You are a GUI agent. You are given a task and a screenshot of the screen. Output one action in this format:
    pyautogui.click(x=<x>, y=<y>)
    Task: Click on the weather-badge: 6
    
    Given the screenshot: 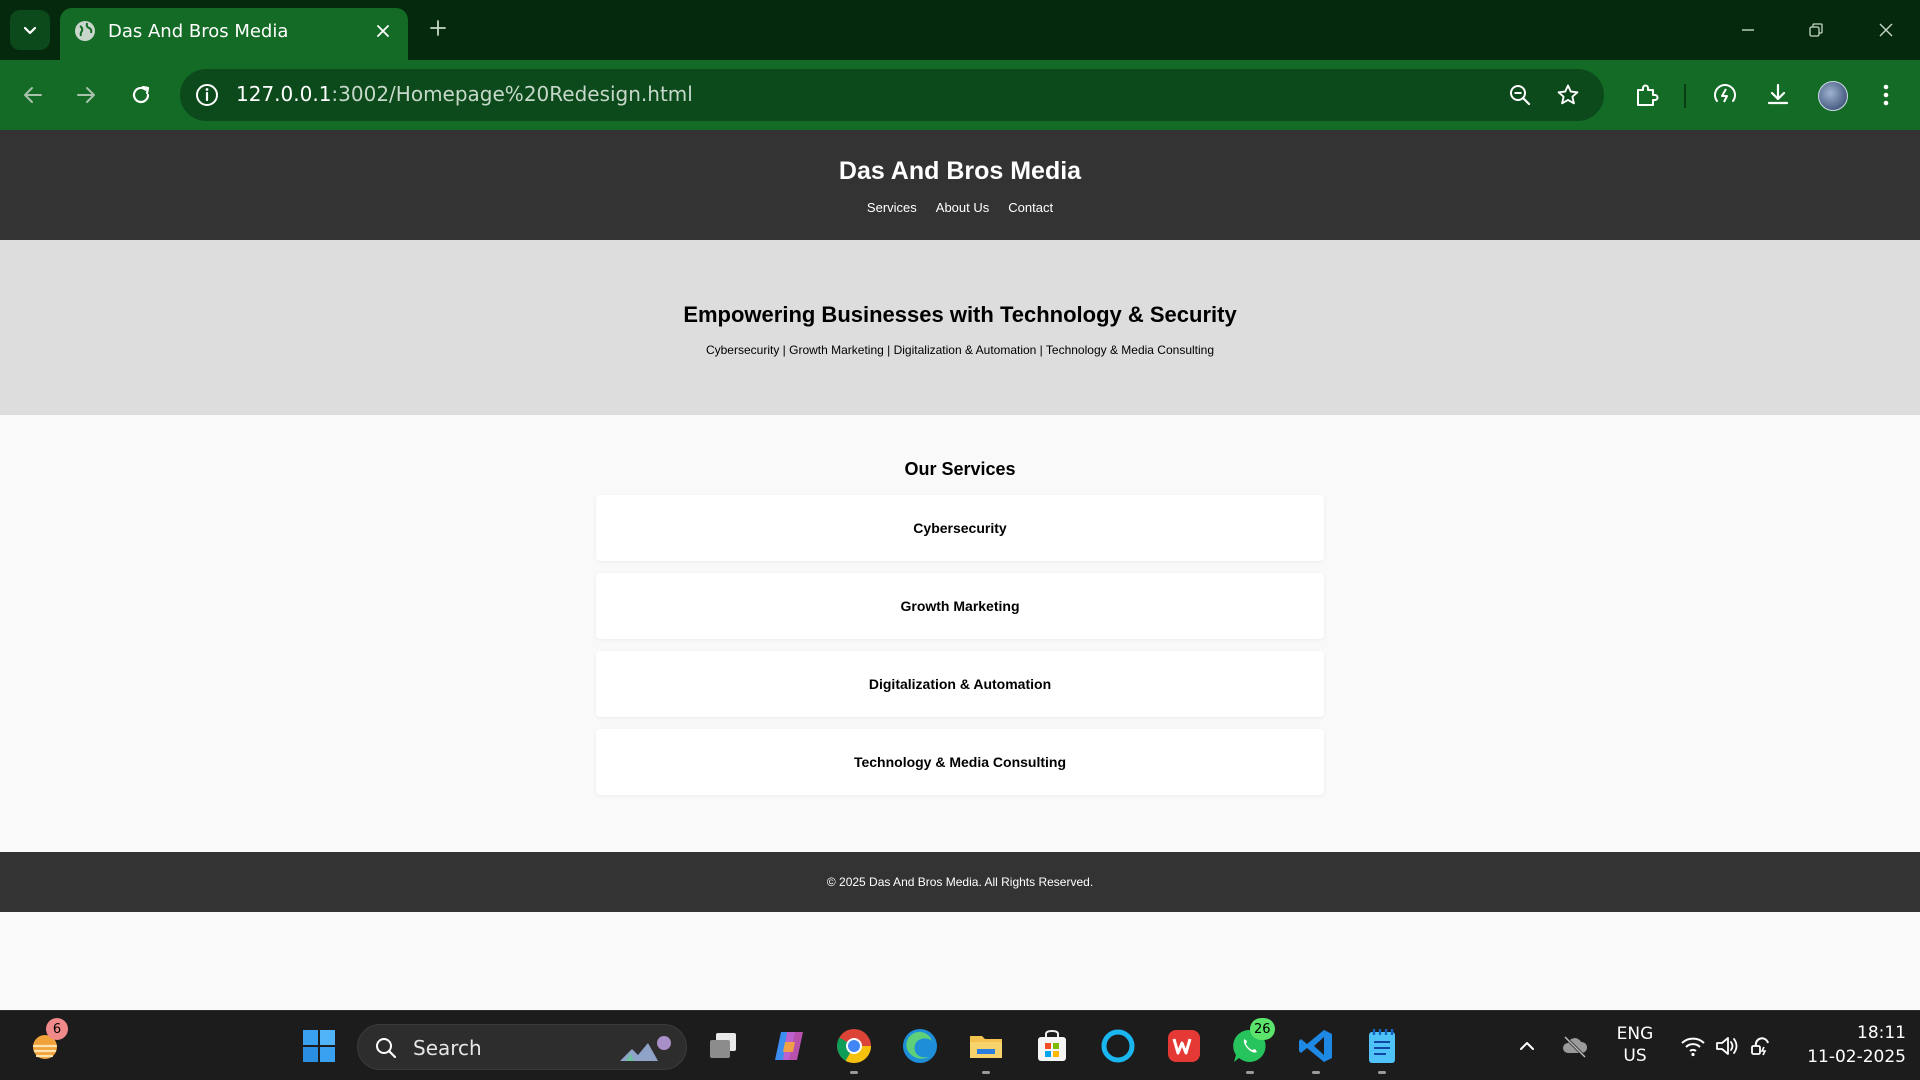 What is the action you would take?
    pyautogui.click(x=57, y=1029)
    